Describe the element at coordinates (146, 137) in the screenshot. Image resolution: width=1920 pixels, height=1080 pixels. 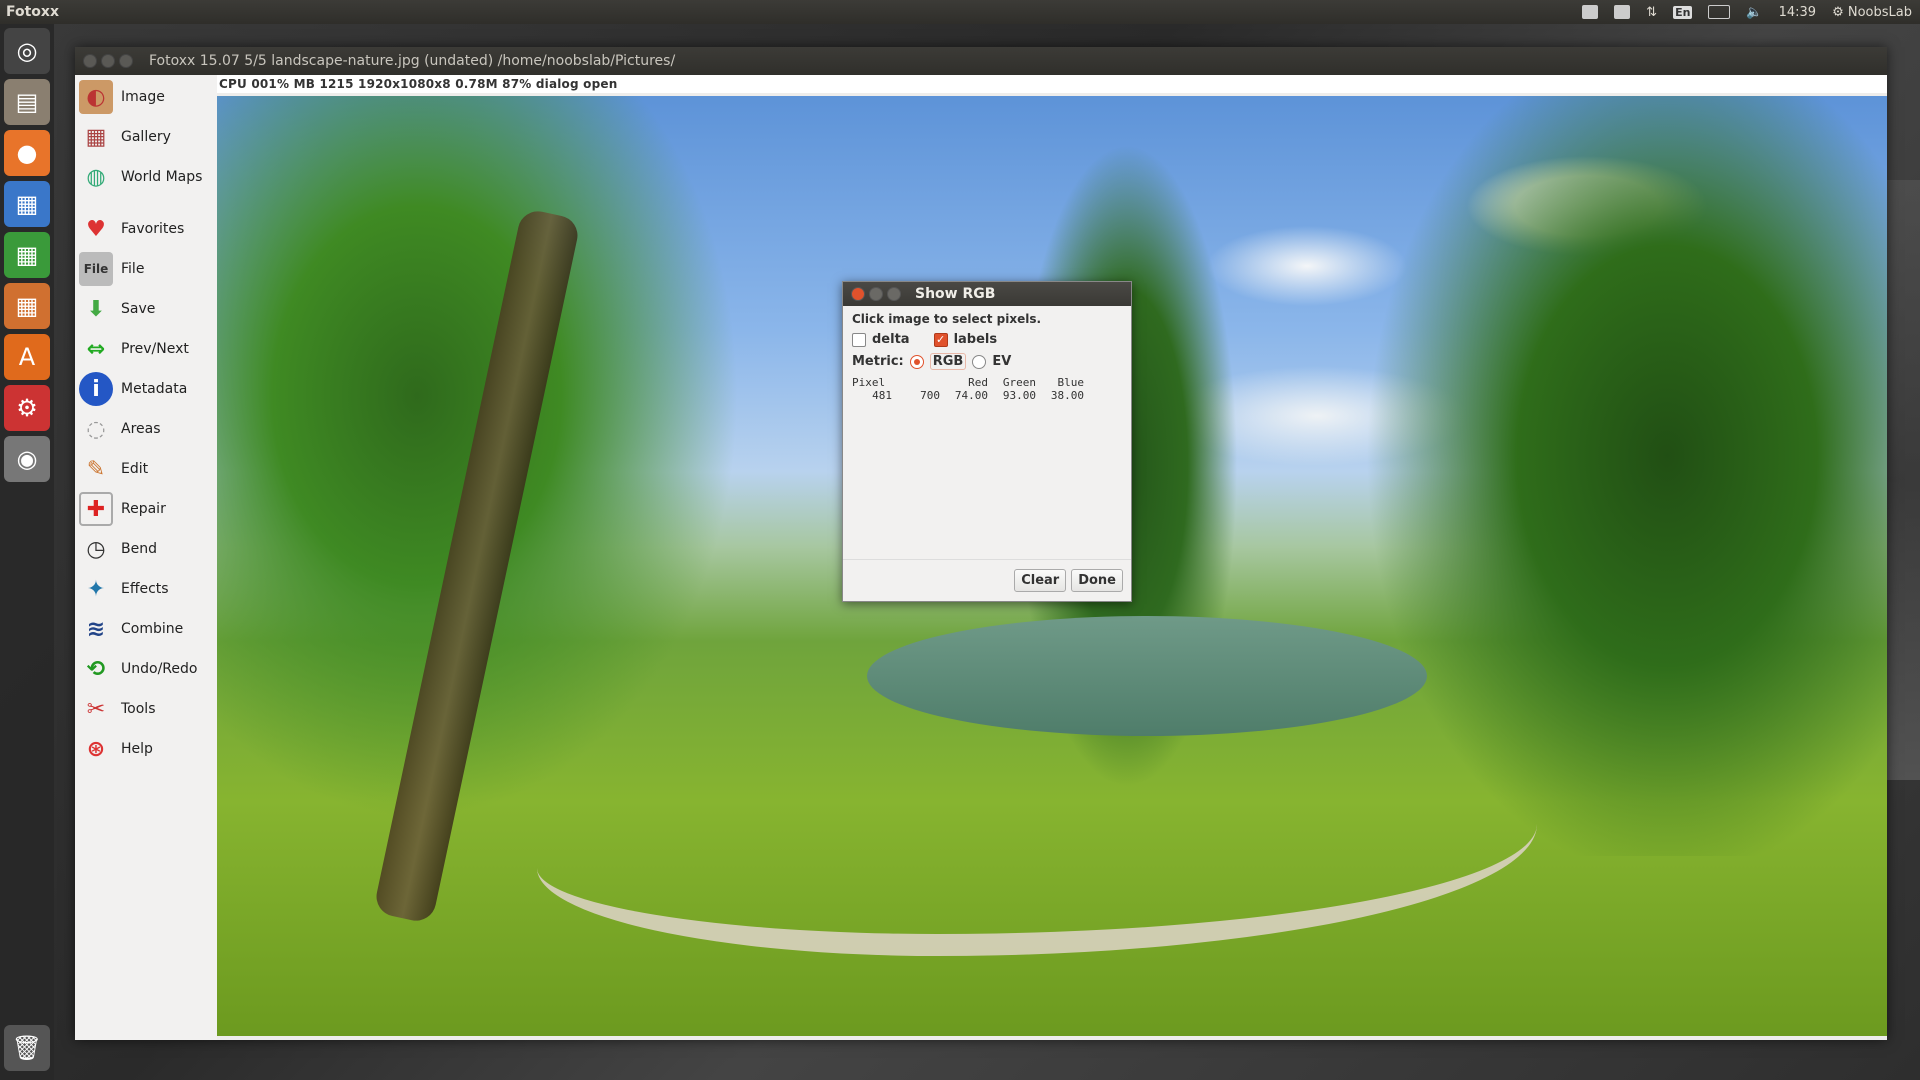
I see `menu-item-label: Gallery` at that location.